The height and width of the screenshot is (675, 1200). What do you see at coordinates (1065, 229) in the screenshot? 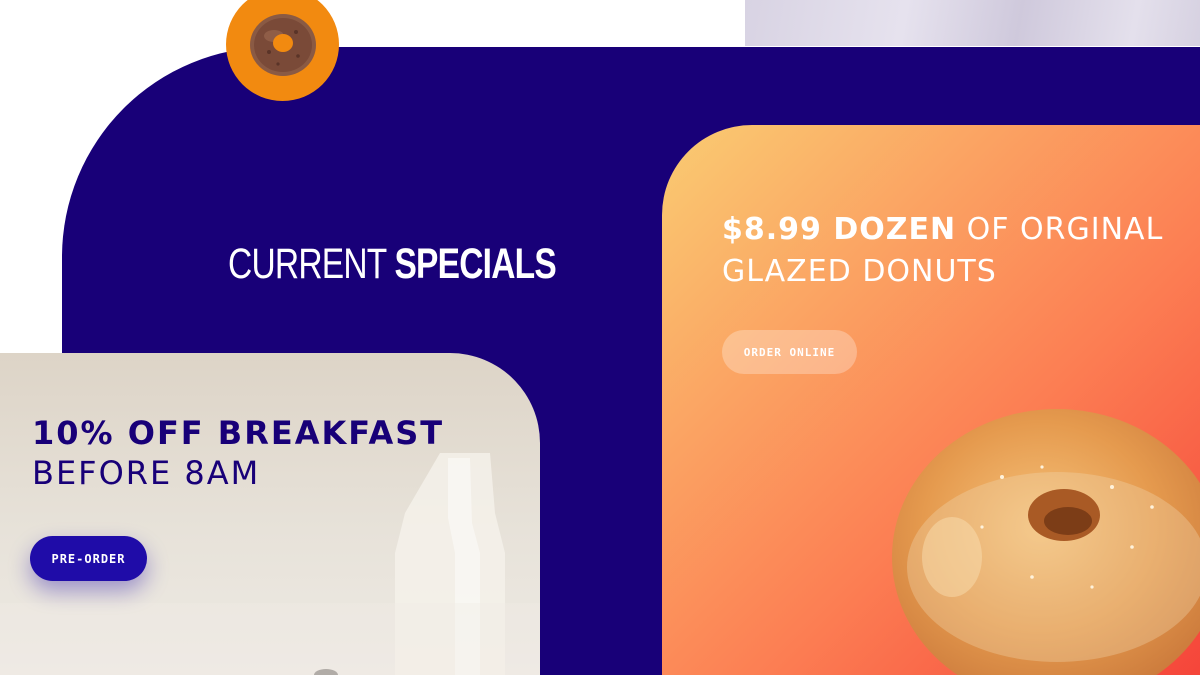
I see `glazed-title-light-text: OF ORGINAL` at bounding box center [1065, 229].